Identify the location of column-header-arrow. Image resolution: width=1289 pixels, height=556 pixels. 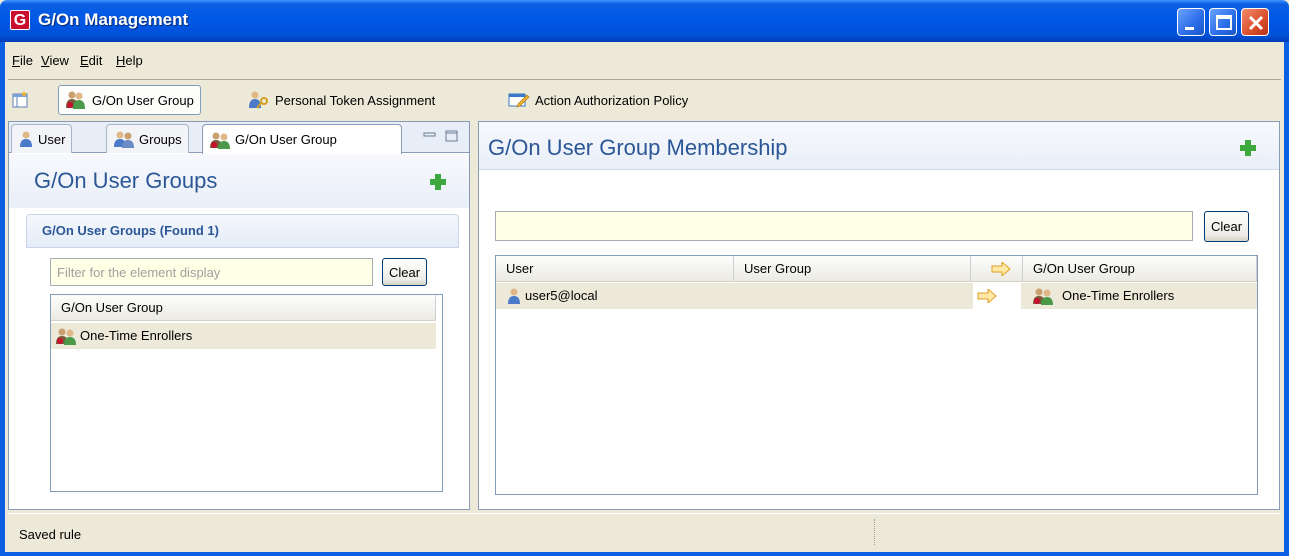
(997, 269).